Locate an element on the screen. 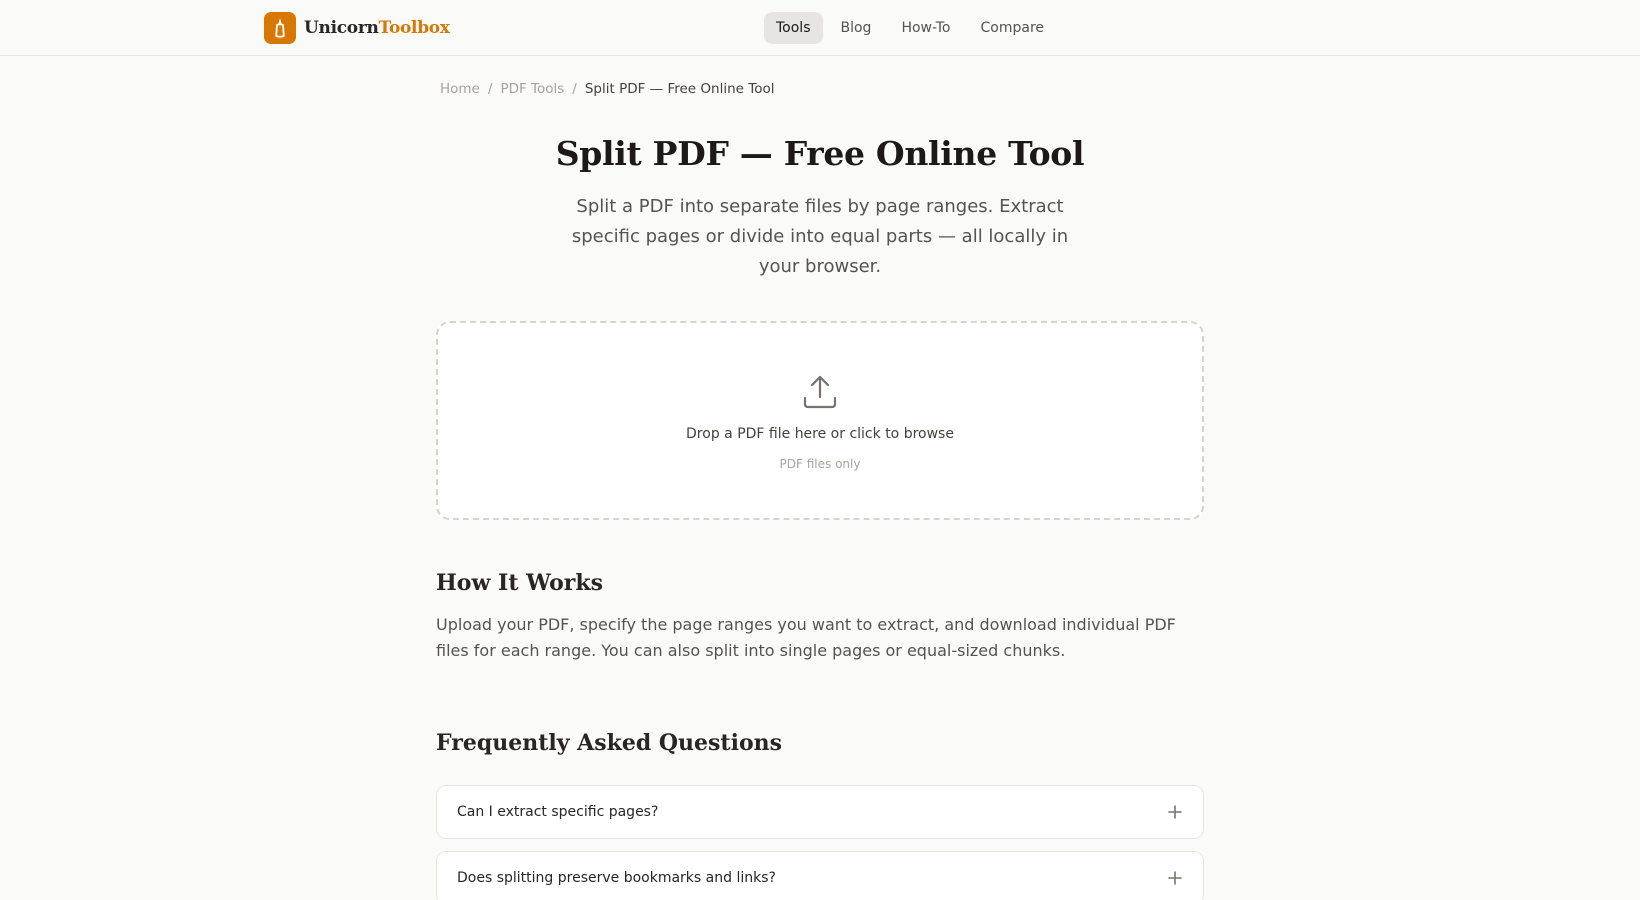  page-title: Split PDF — Free Online Tool is located at coordinates (820, 153).